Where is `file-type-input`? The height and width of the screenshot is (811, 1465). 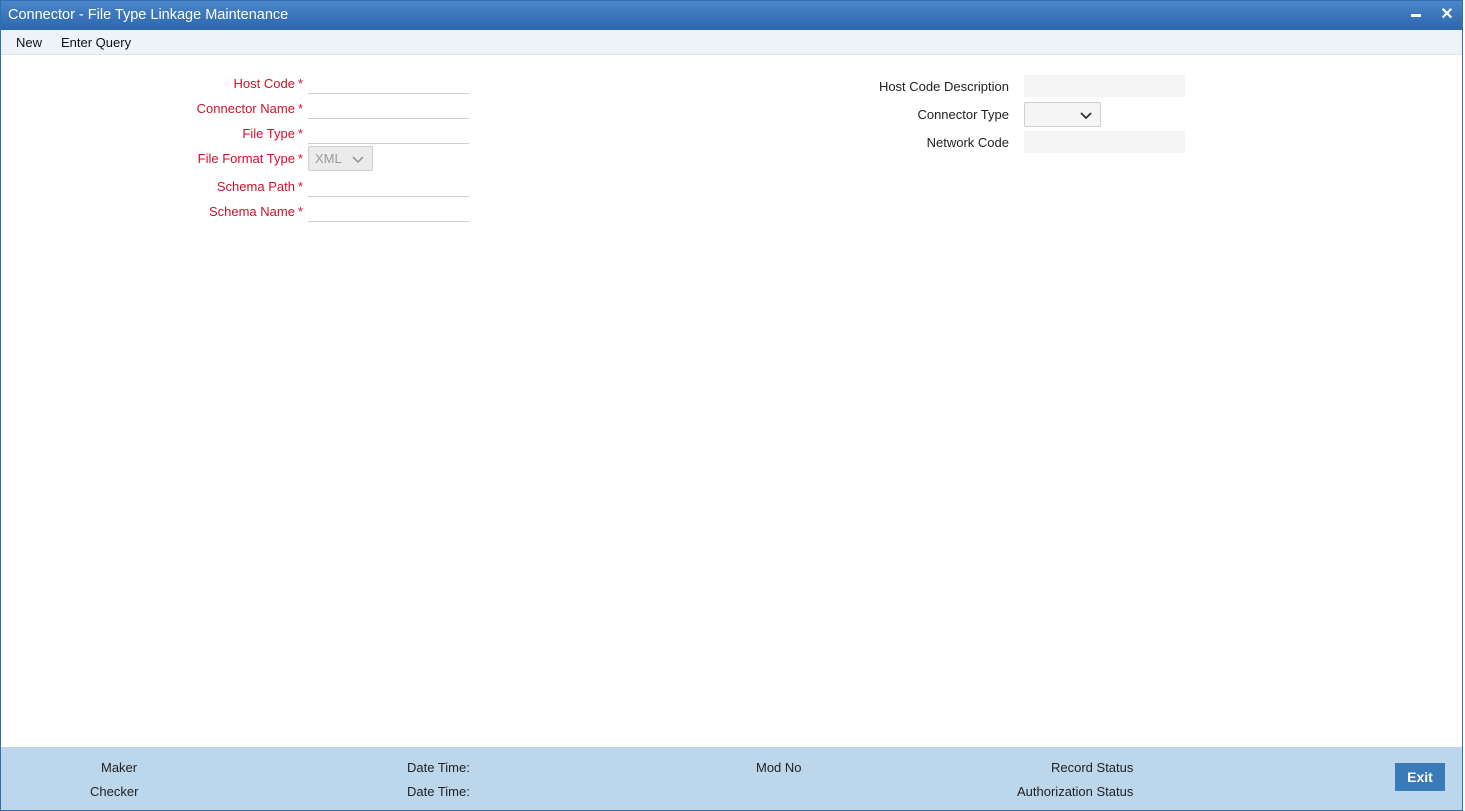
file-type-input is located at coordinates (388, 133).